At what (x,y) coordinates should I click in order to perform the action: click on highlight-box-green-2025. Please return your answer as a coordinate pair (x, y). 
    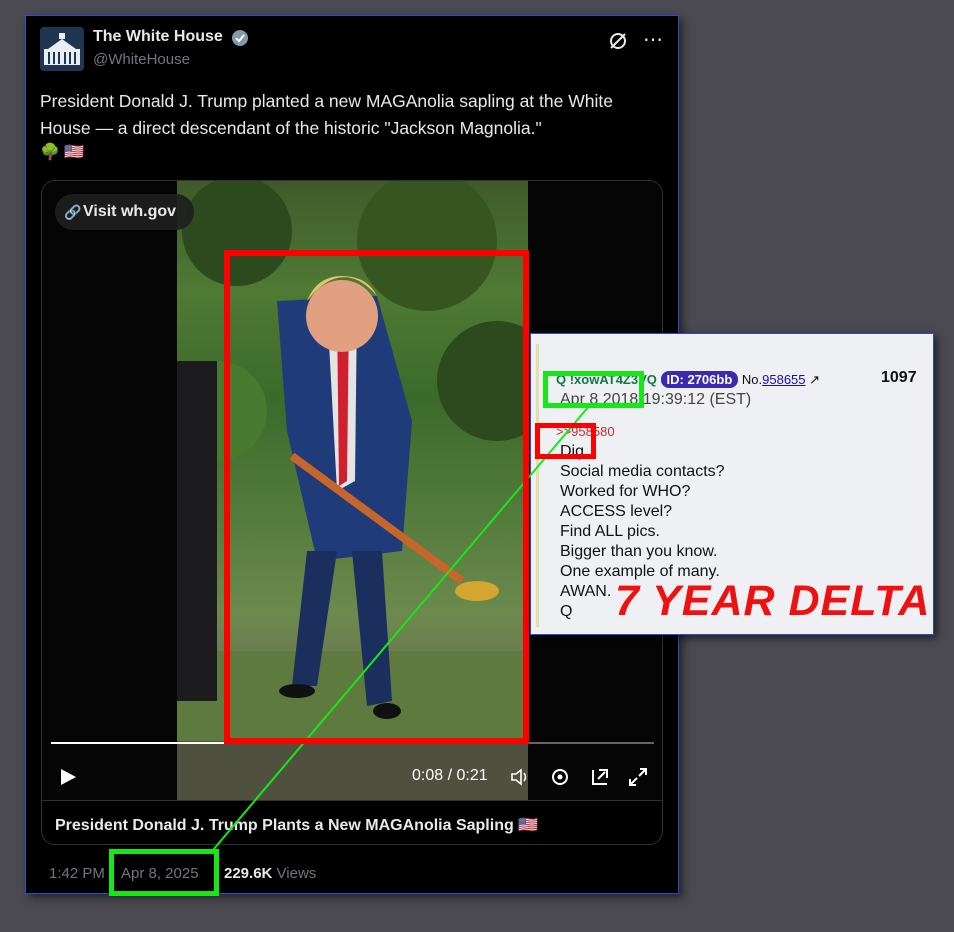
    Looking at the image, I should click on (164, 872).